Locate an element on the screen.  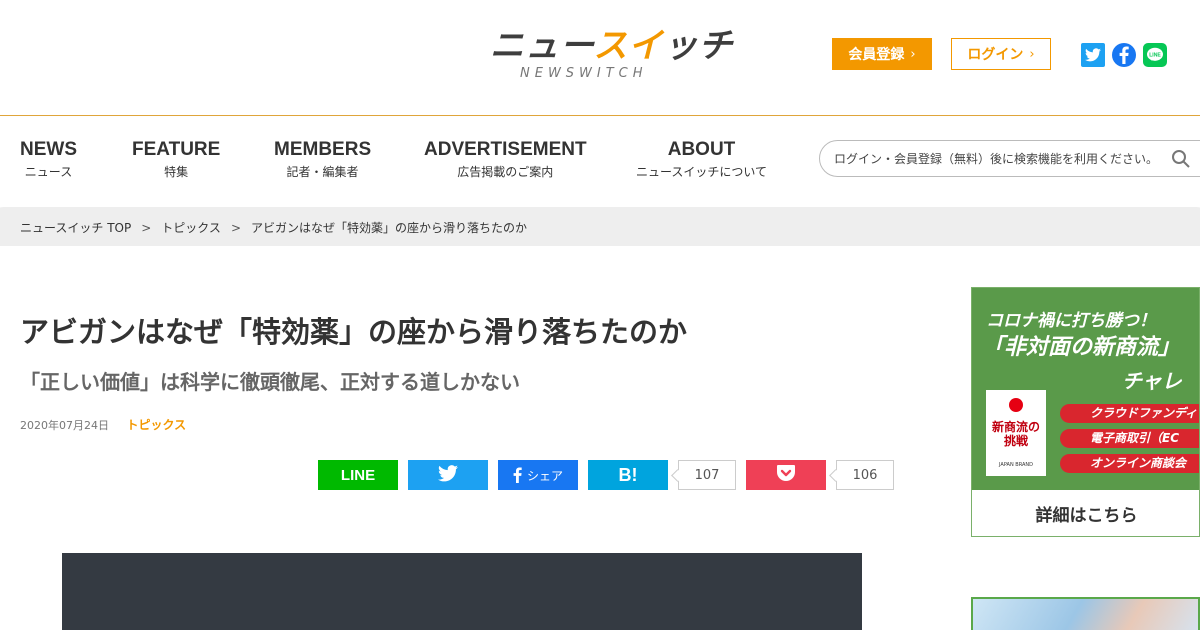
nav-item-news: NEWS ニュース is located at coordinates (48, 160).